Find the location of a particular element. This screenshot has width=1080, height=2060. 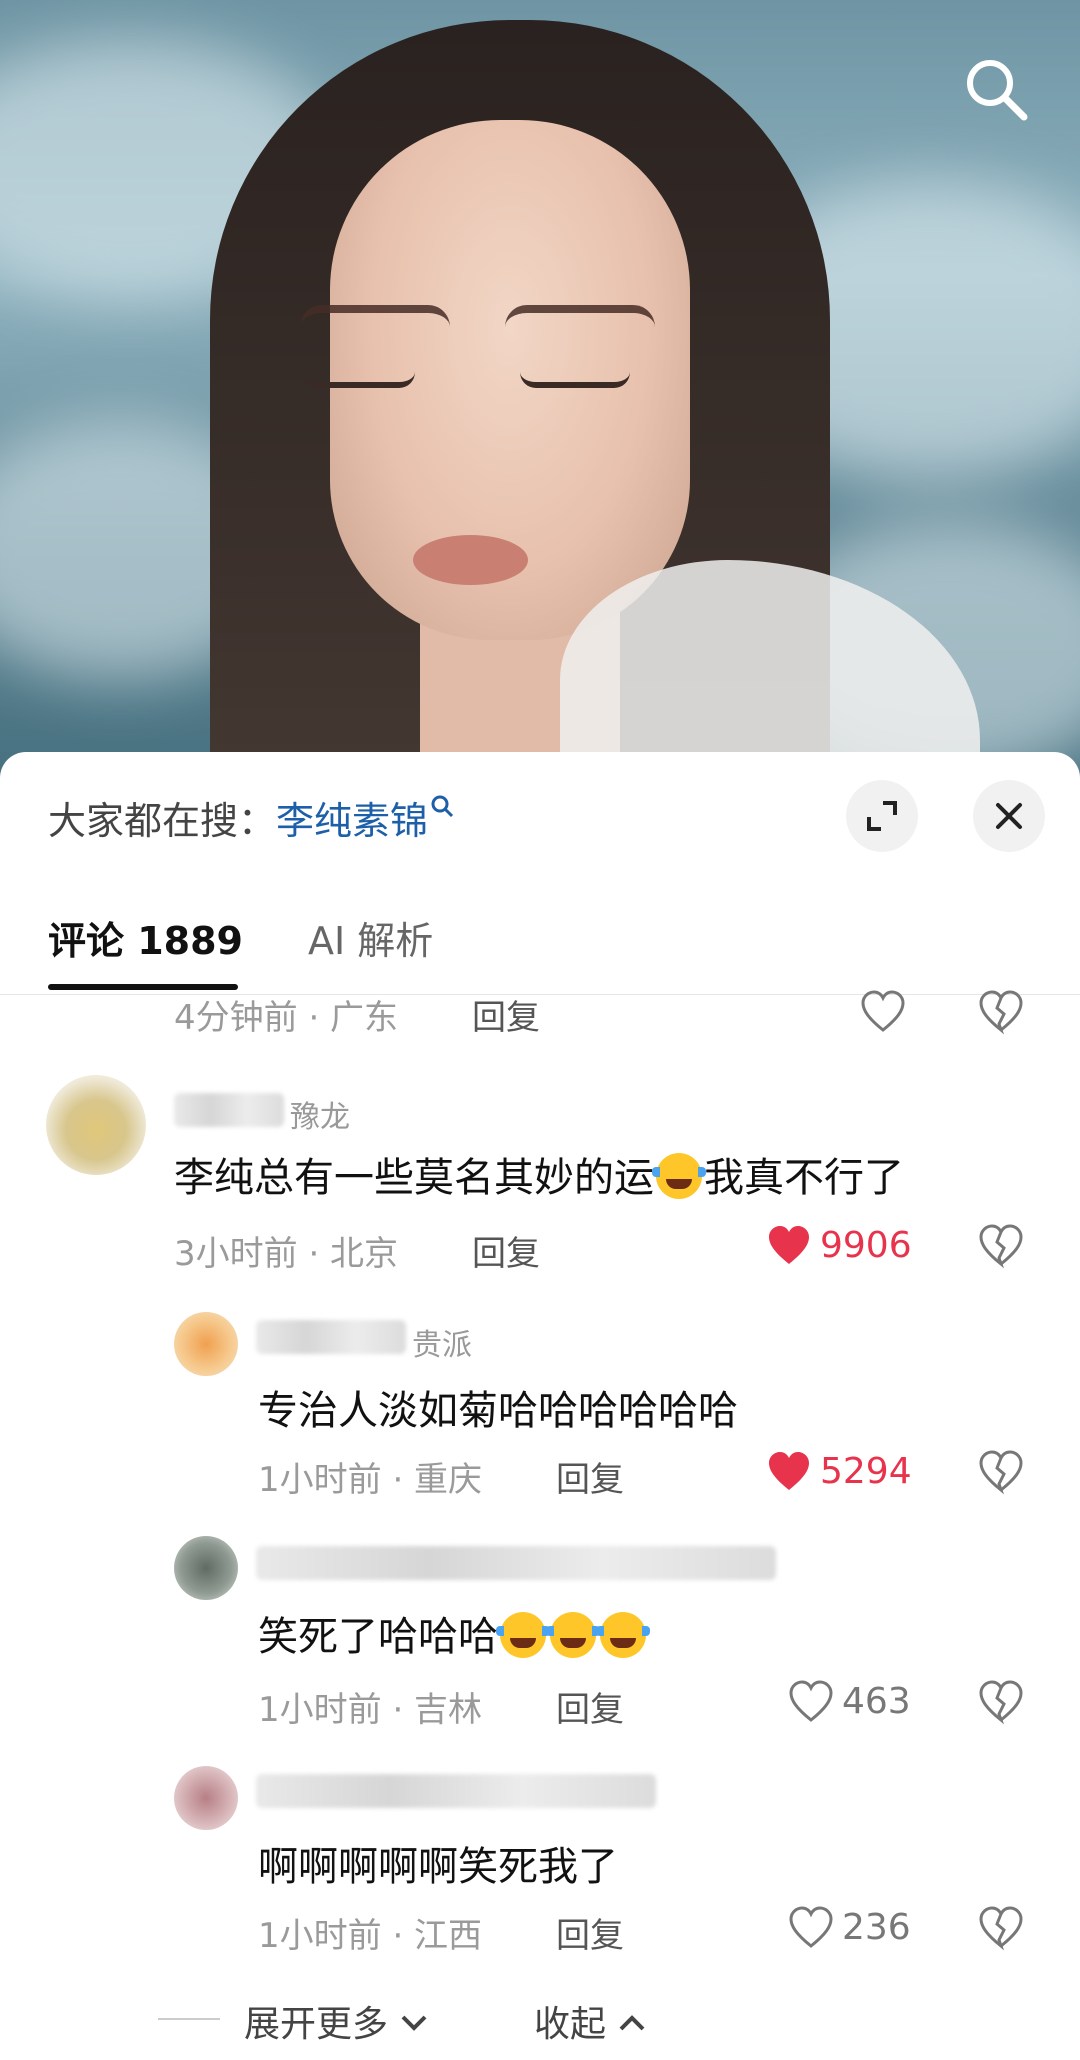

chevron-up-icon is located at coordinates (632, 2023).